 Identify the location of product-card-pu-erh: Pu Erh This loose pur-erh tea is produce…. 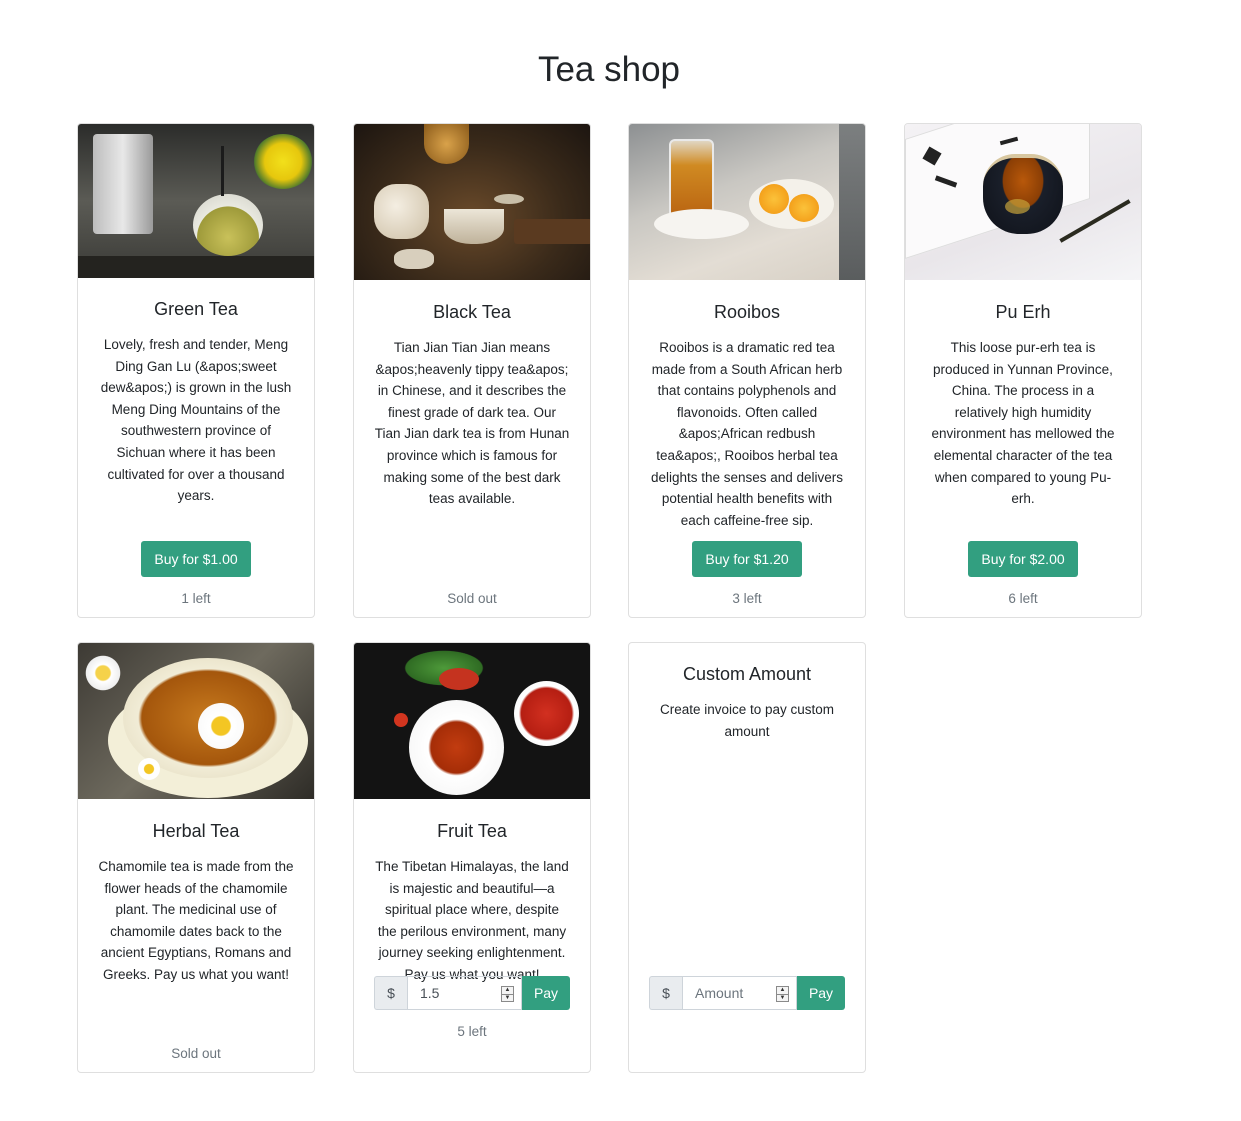
(1023, 370).